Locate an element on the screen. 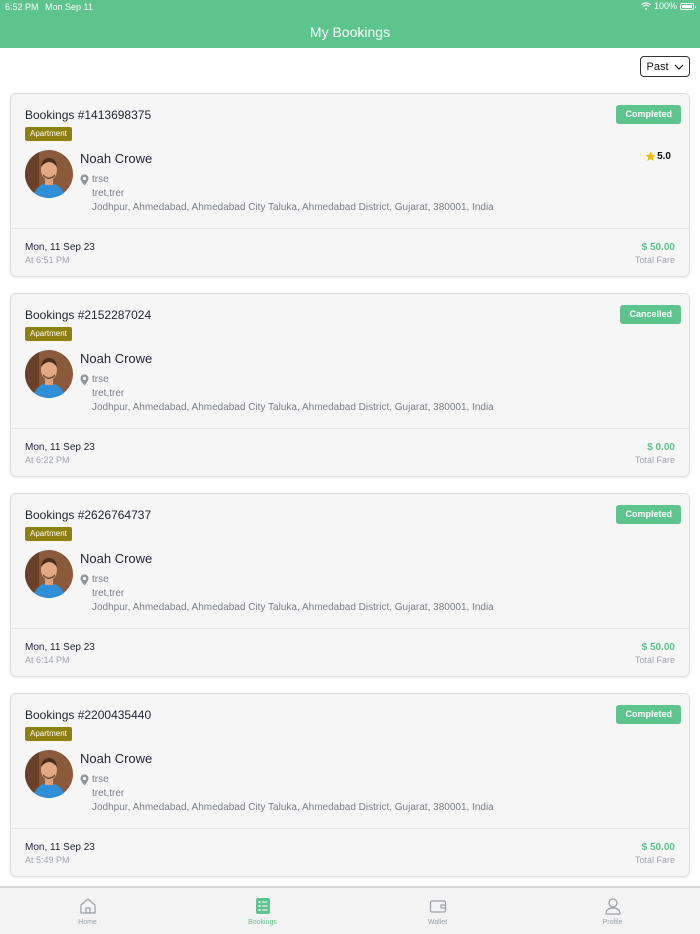  booking-id: Bookings #2152287024 is located at coordinates (88, 315).